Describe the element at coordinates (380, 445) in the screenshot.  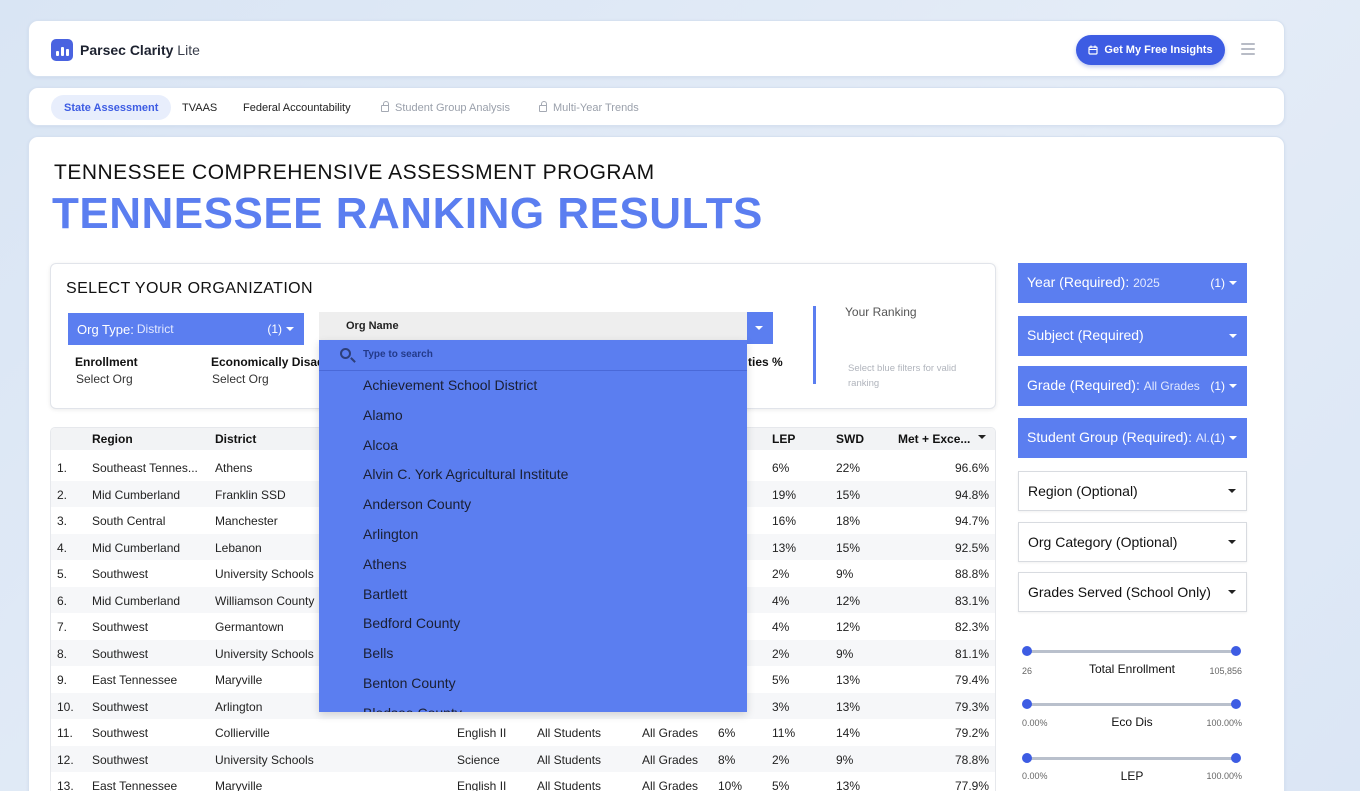
I see `org-option: Alcoa` at that location.